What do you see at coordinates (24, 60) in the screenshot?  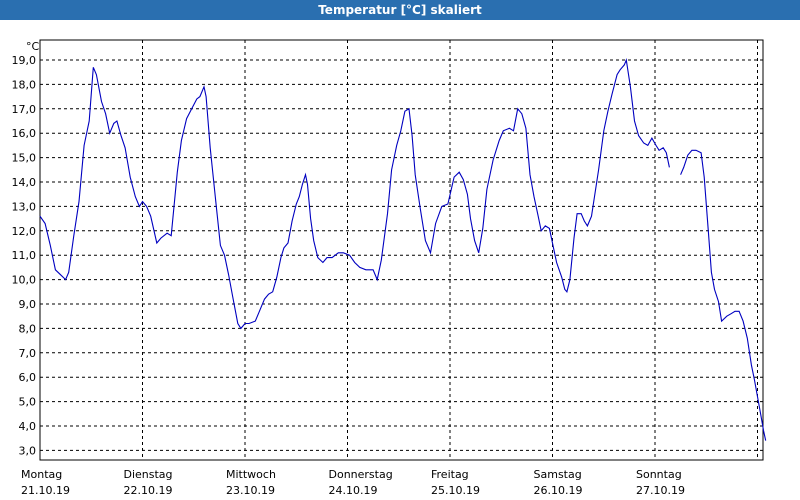 I see `y-tick-label: 19,0` at bounding box center [24, 60].